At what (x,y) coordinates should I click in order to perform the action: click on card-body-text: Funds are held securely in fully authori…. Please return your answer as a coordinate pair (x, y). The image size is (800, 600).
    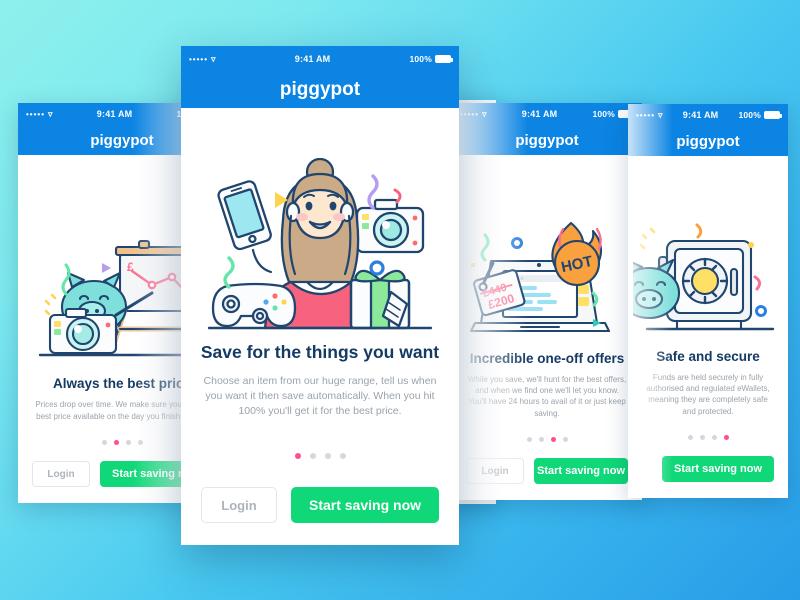
    Looking at the image, I should click on (708, 394).